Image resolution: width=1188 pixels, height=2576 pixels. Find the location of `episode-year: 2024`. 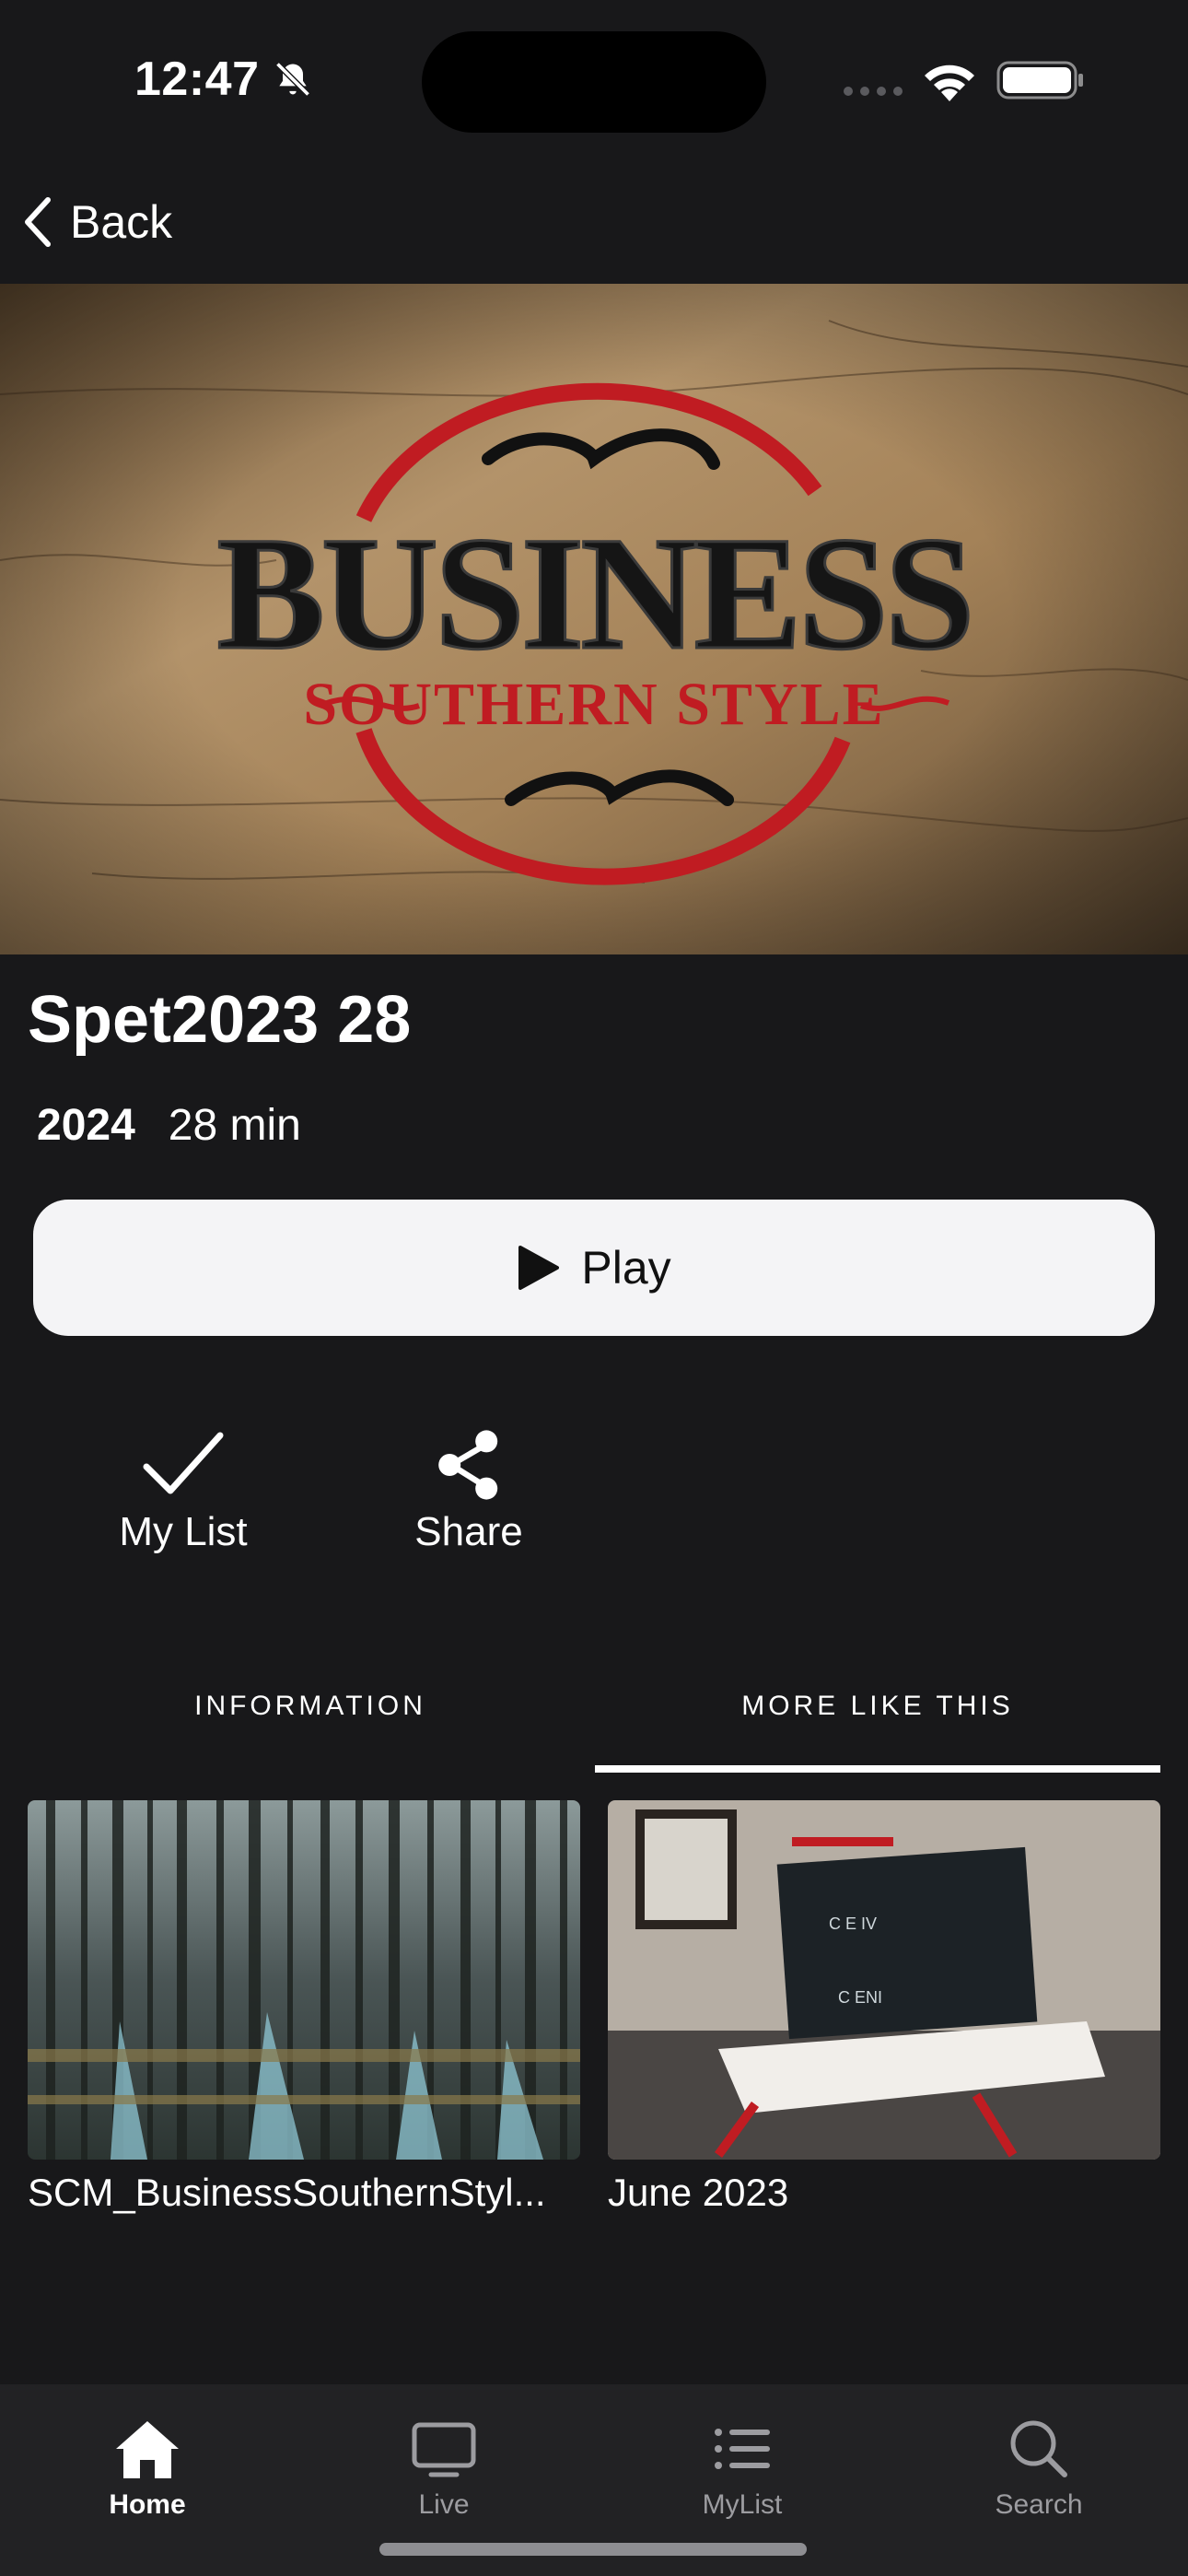

episode-year: 2024 is located at coordinates (86, 1125).